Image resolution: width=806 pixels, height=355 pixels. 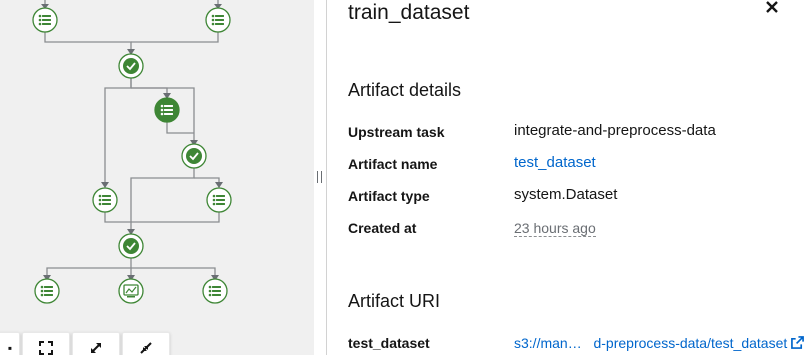 What do you see at coordinates (393, 164) in the screenshot?
I see `artifact-name-label: Artifact name` at bounding box center [393, 164].